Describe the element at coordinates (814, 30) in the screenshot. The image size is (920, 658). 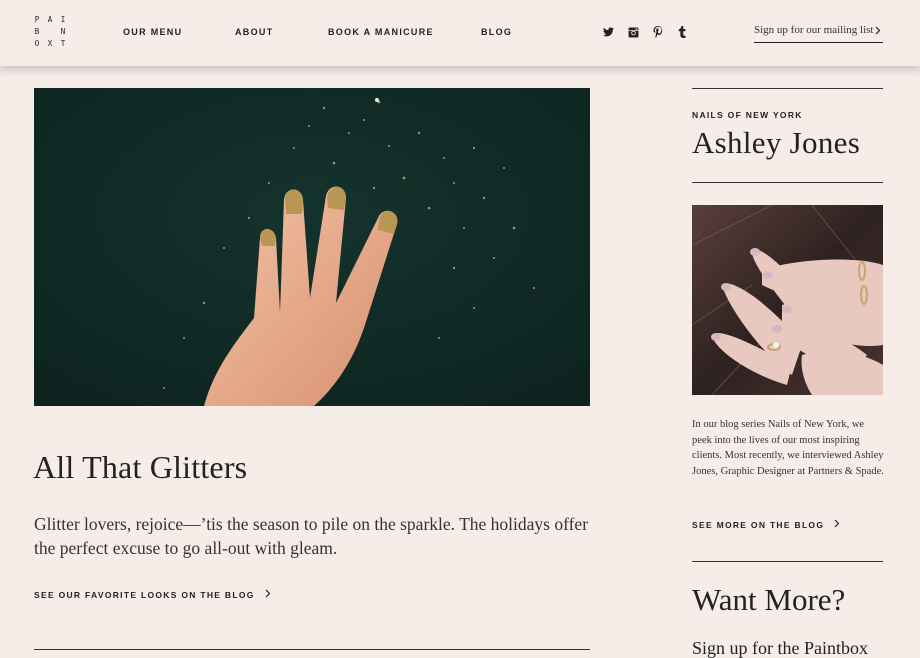
I see `signup-label: Sign up for our mailing list` at that location.